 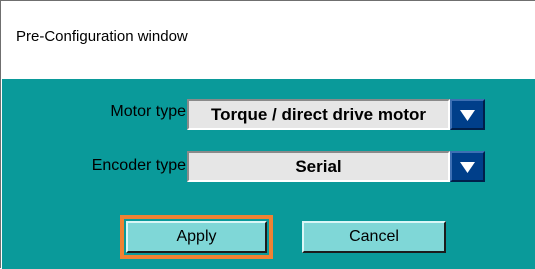 I want to click on motor-type-value: Torque / direct drive motor, so click(x=318, y=114).